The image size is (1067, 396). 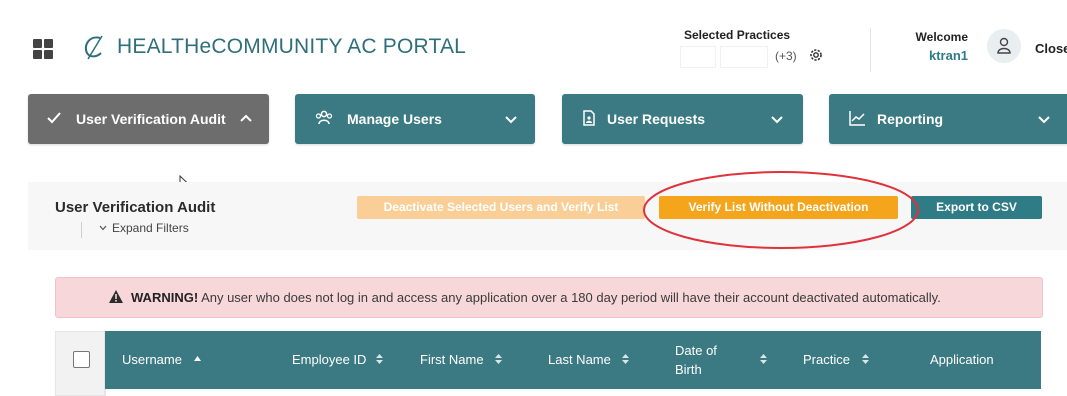 I want to click on column-header-dob-line1: Date of, so click(x=696, y=350).